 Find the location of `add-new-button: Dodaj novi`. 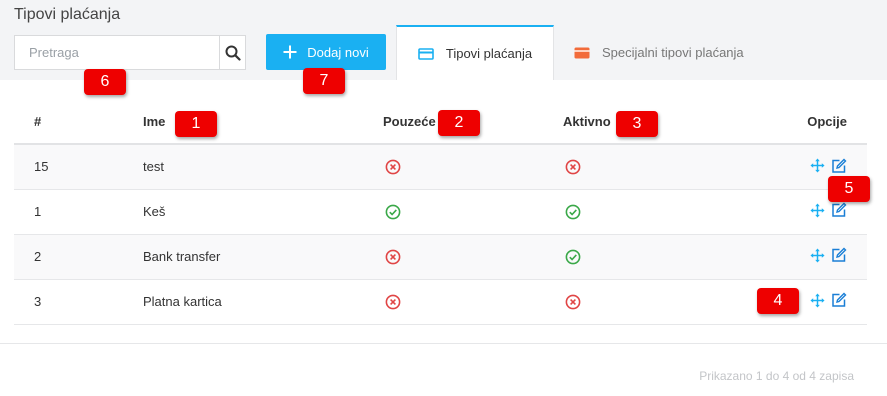

add-new-button: Dodaj novi is located at coordinates (326, 52).